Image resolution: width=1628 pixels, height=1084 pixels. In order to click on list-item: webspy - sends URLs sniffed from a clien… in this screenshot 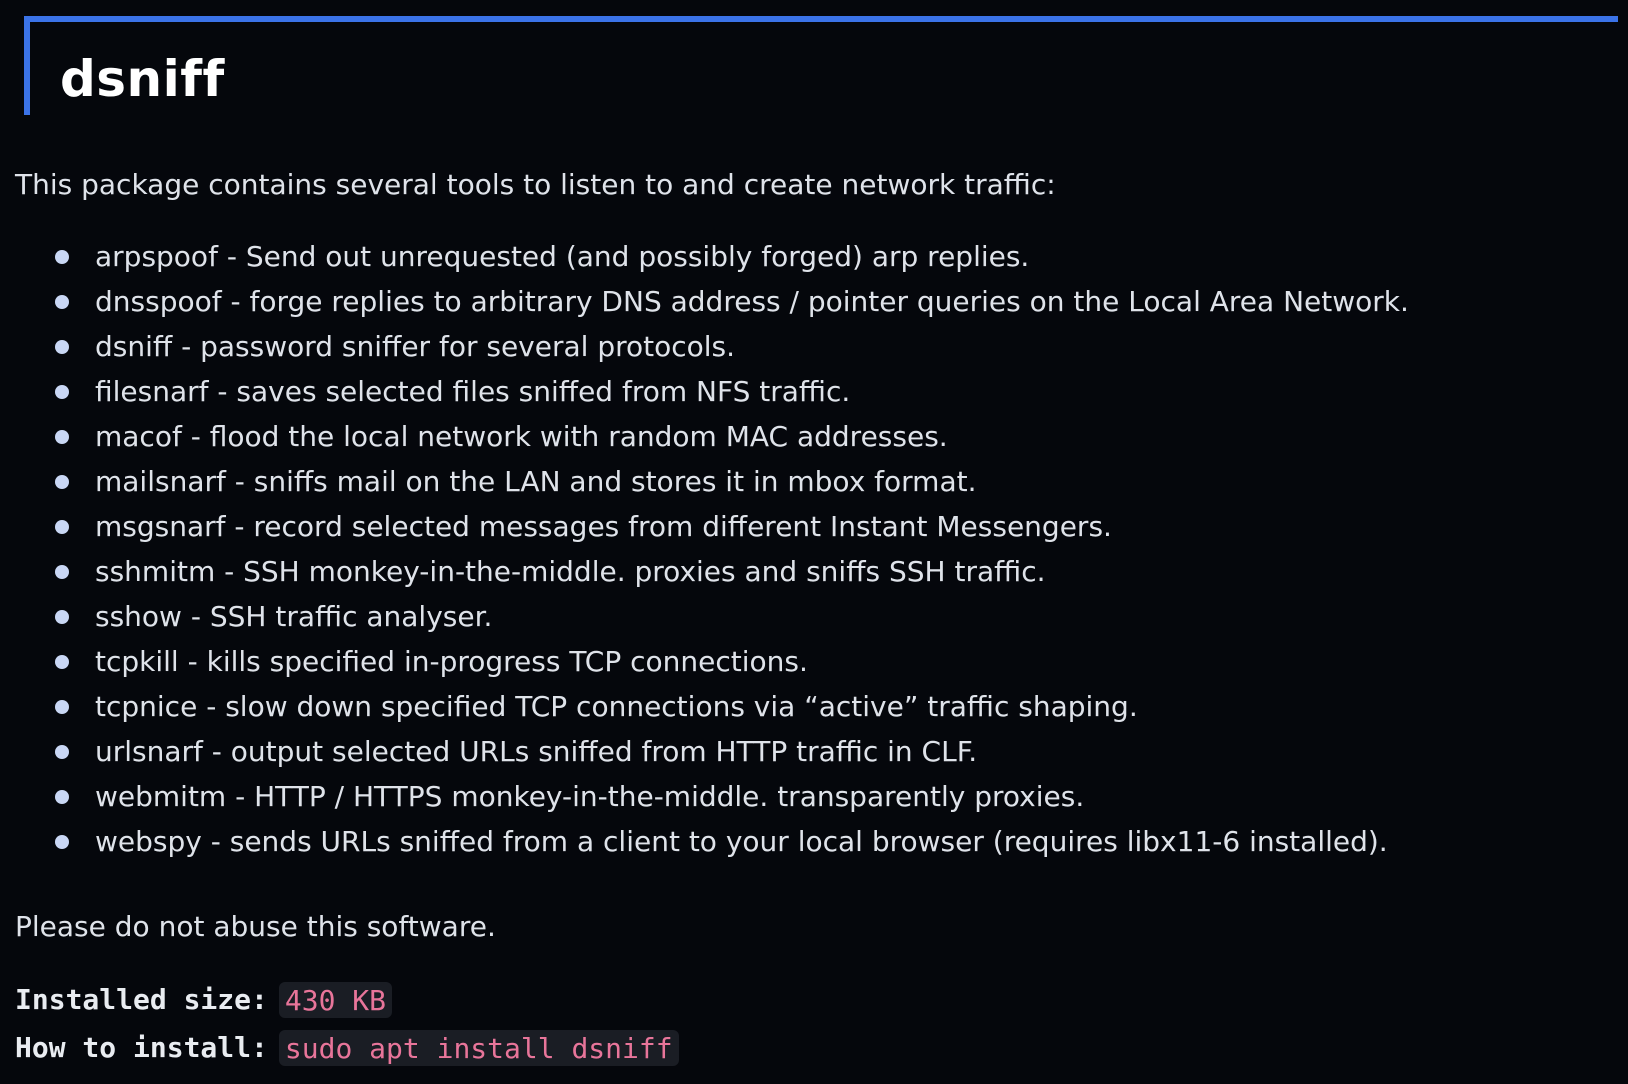, I will do `click(704, 849)`.